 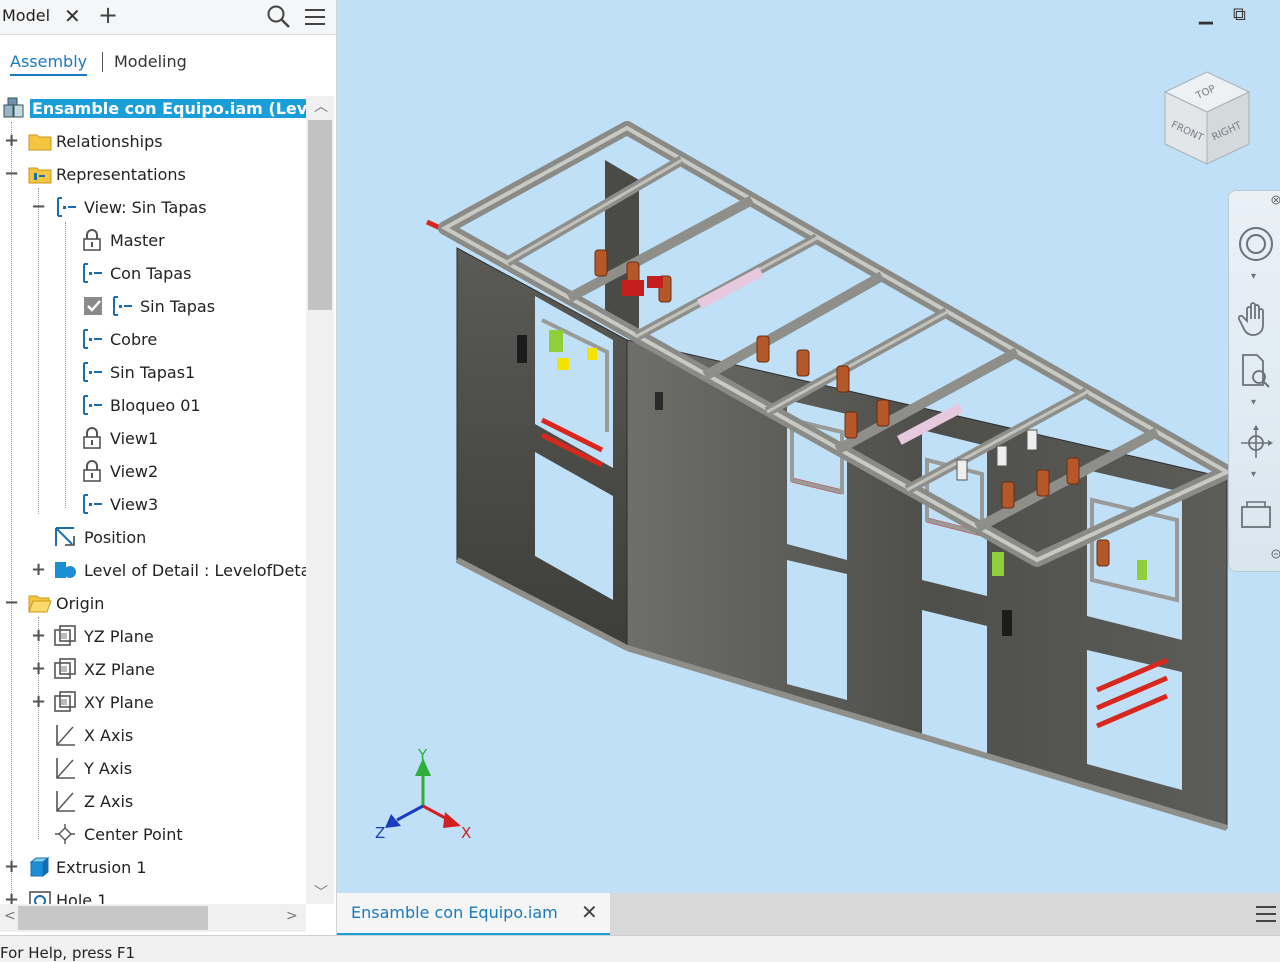 I want to click on tree-item-label: Representations, so click(x=121, y=174).